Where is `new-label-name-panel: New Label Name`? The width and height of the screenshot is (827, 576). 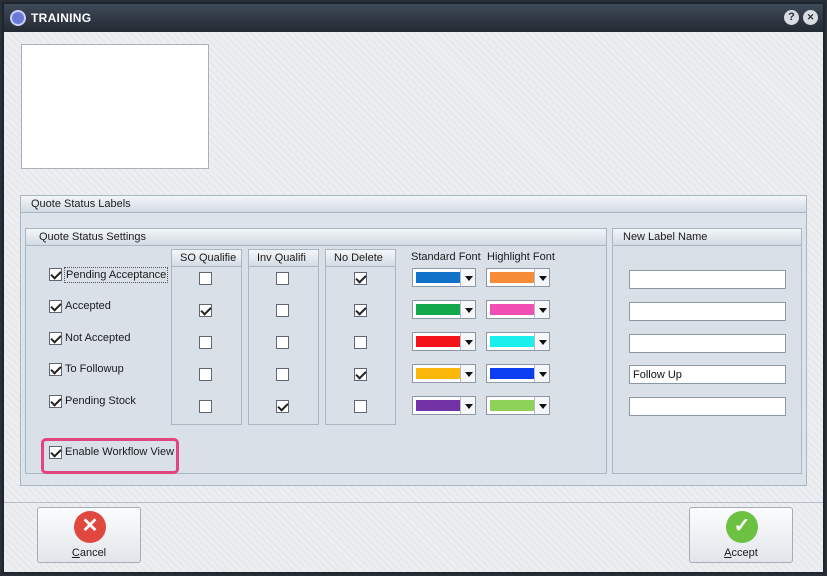 new-label-name-panel: New Label Name is located at coordinates (707, 351).